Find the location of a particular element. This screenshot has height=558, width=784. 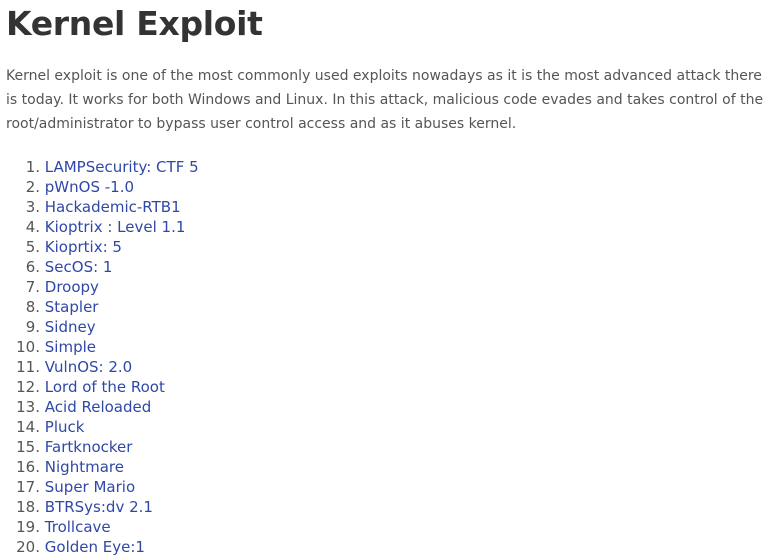

list-item-link: Simple is located at coordinates (70, 347).